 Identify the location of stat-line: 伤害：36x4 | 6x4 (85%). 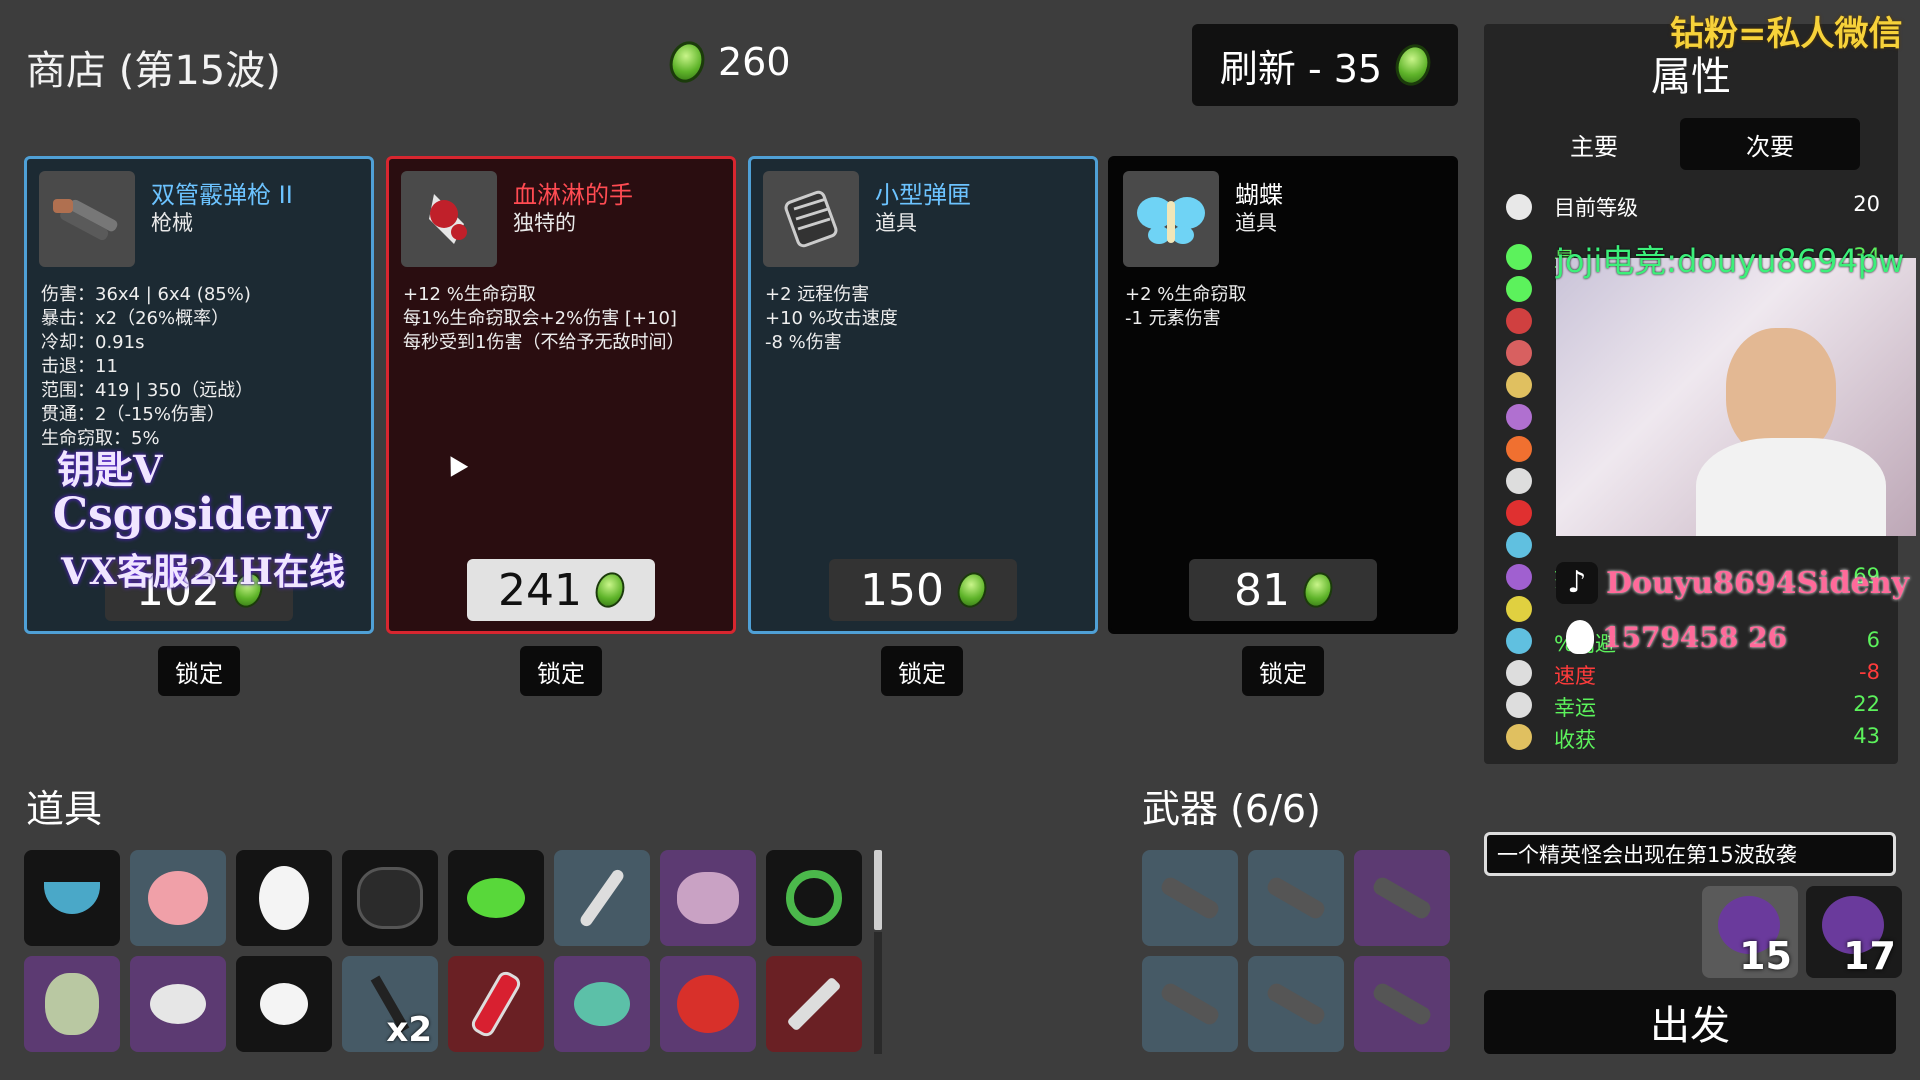
(146, 294).